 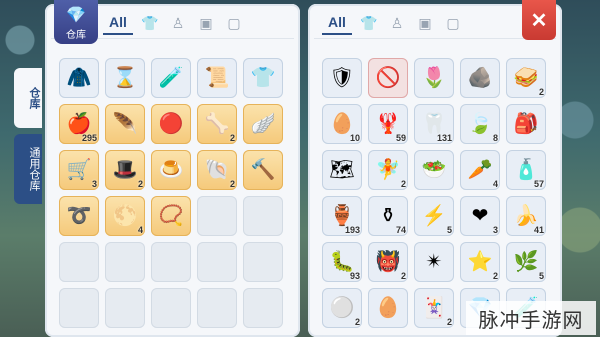 I want to click on item-slot: 📜, so click(x=217, y=78).